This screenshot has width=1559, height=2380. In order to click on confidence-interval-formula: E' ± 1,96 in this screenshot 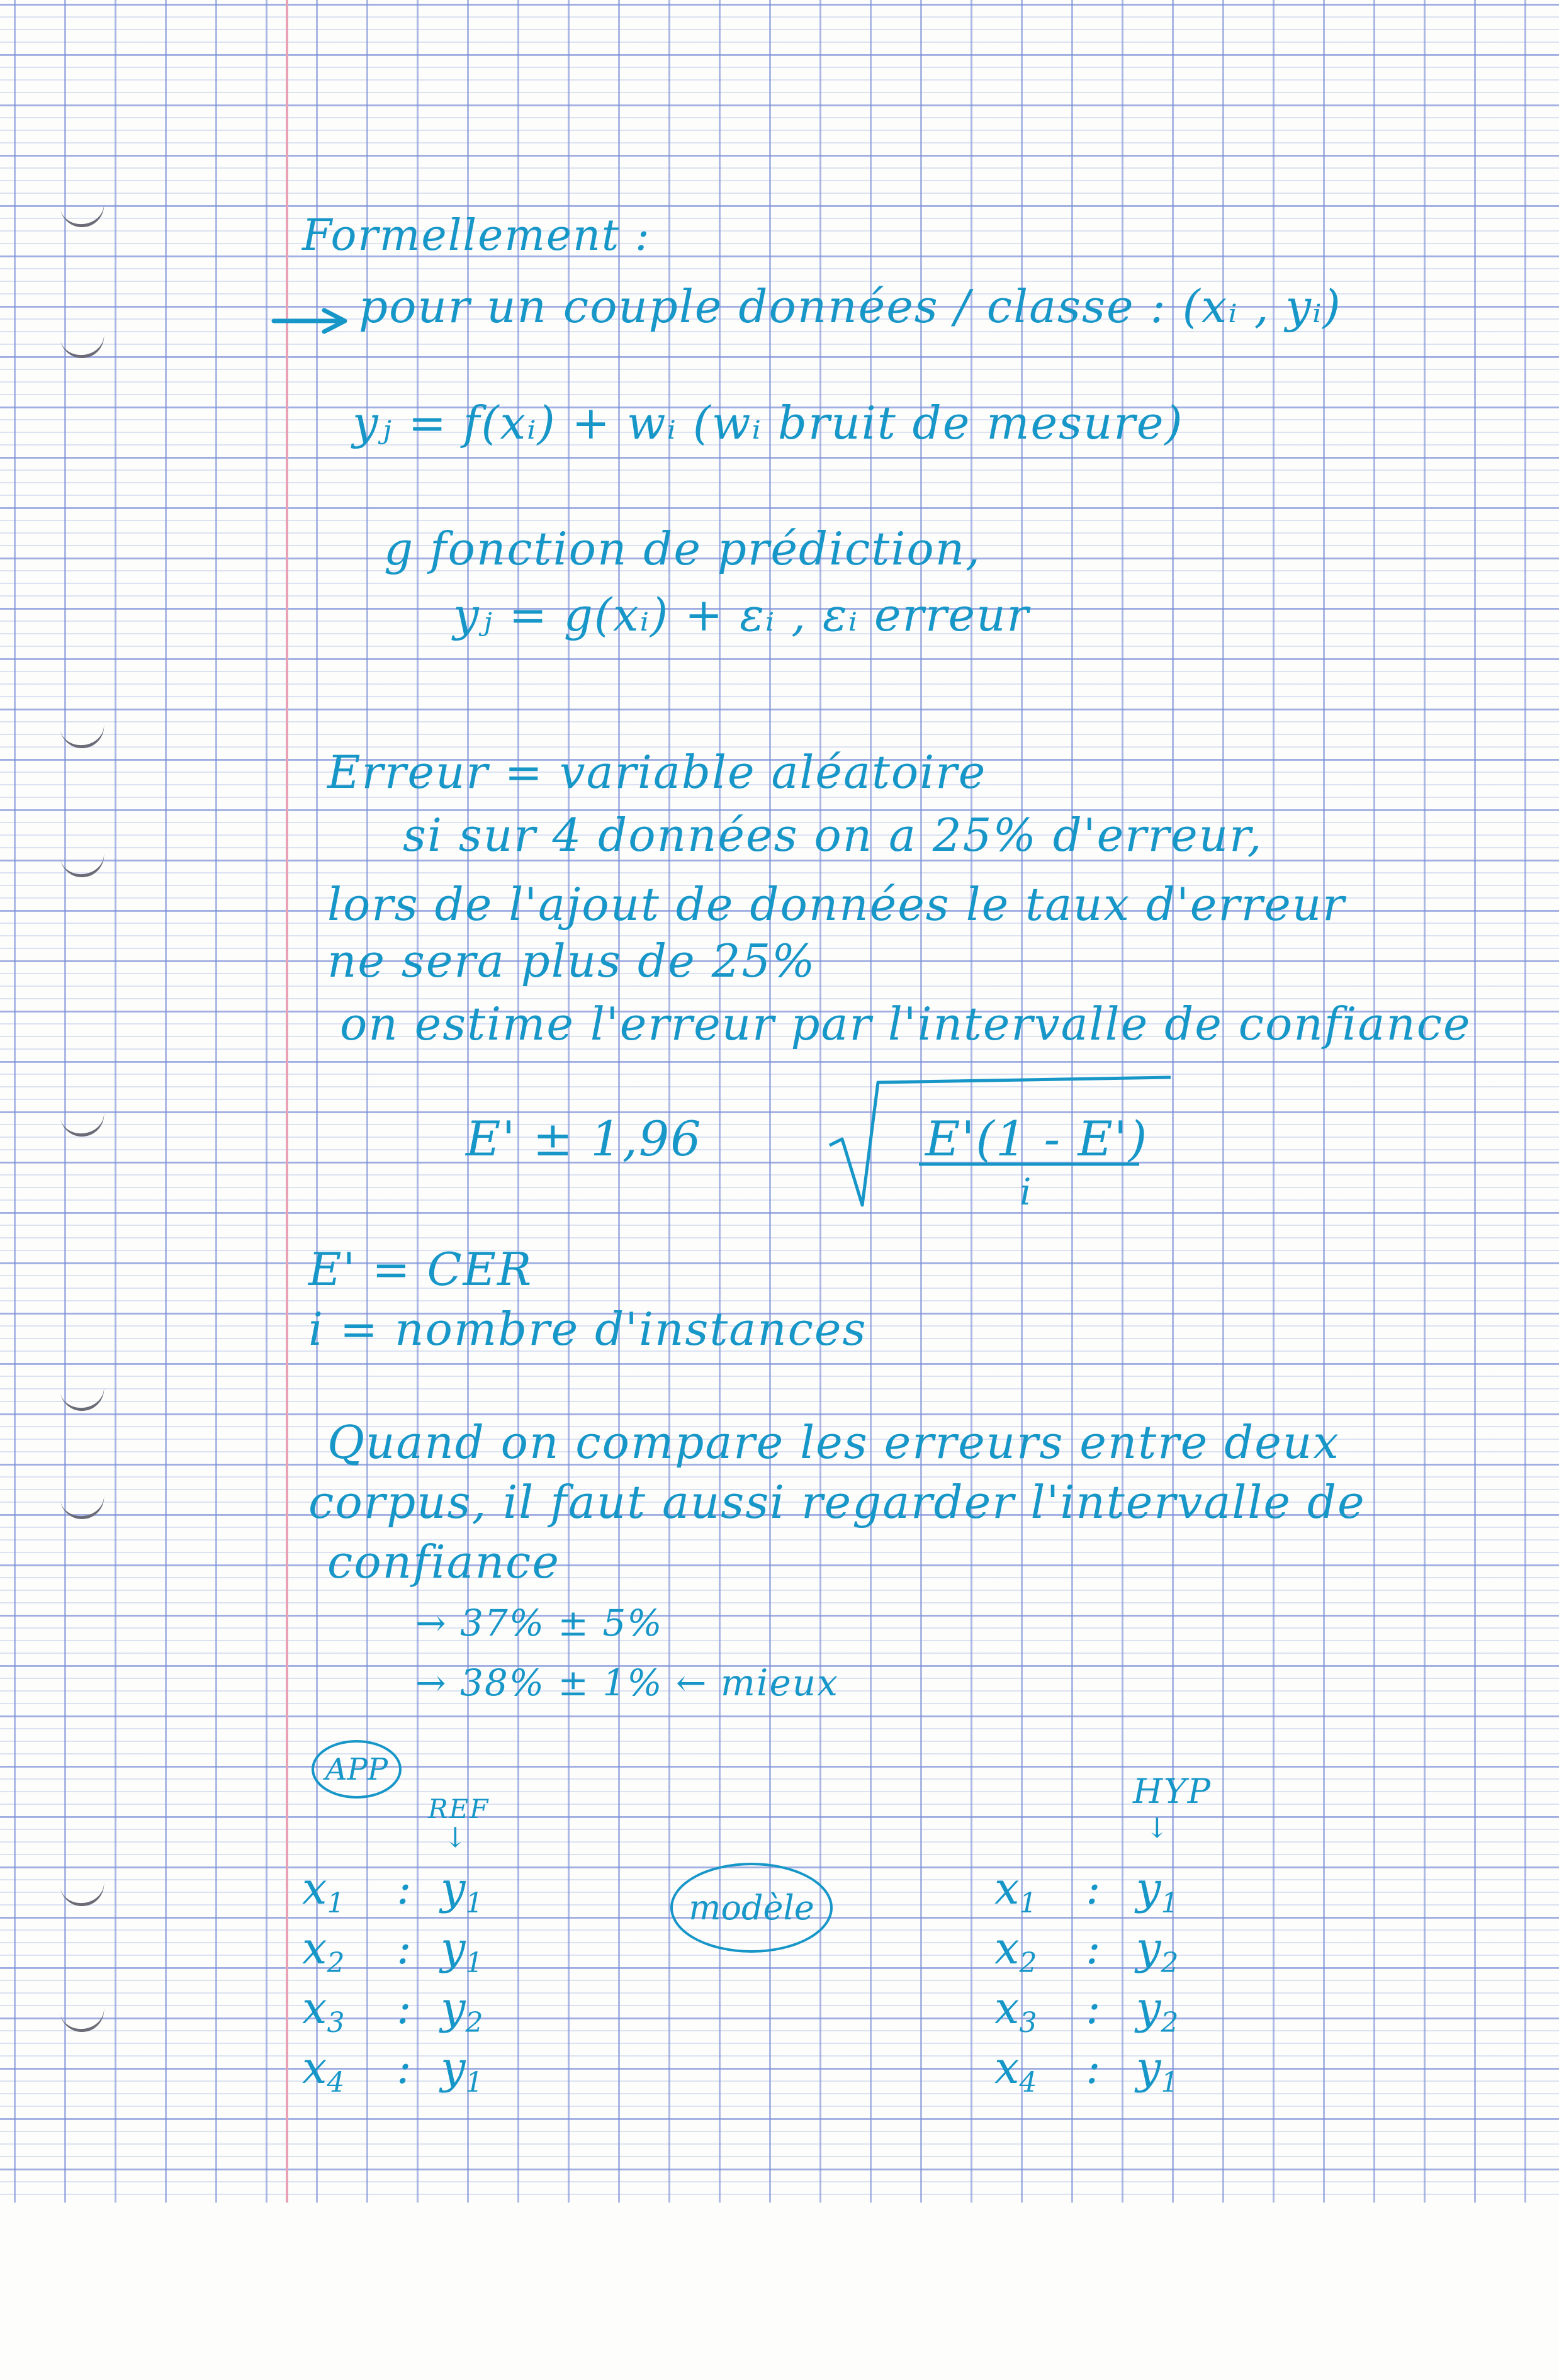, I will do `click(584, 1139)`.